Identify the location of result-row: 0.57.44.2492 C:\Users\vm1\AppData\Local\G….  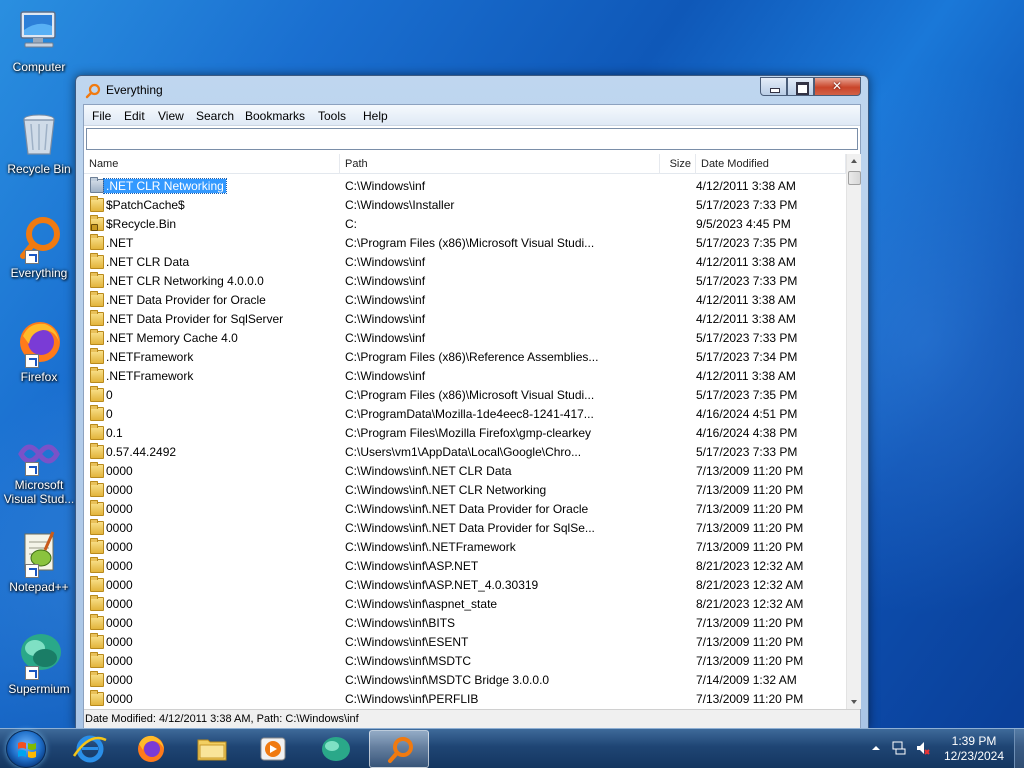
(465, 452).